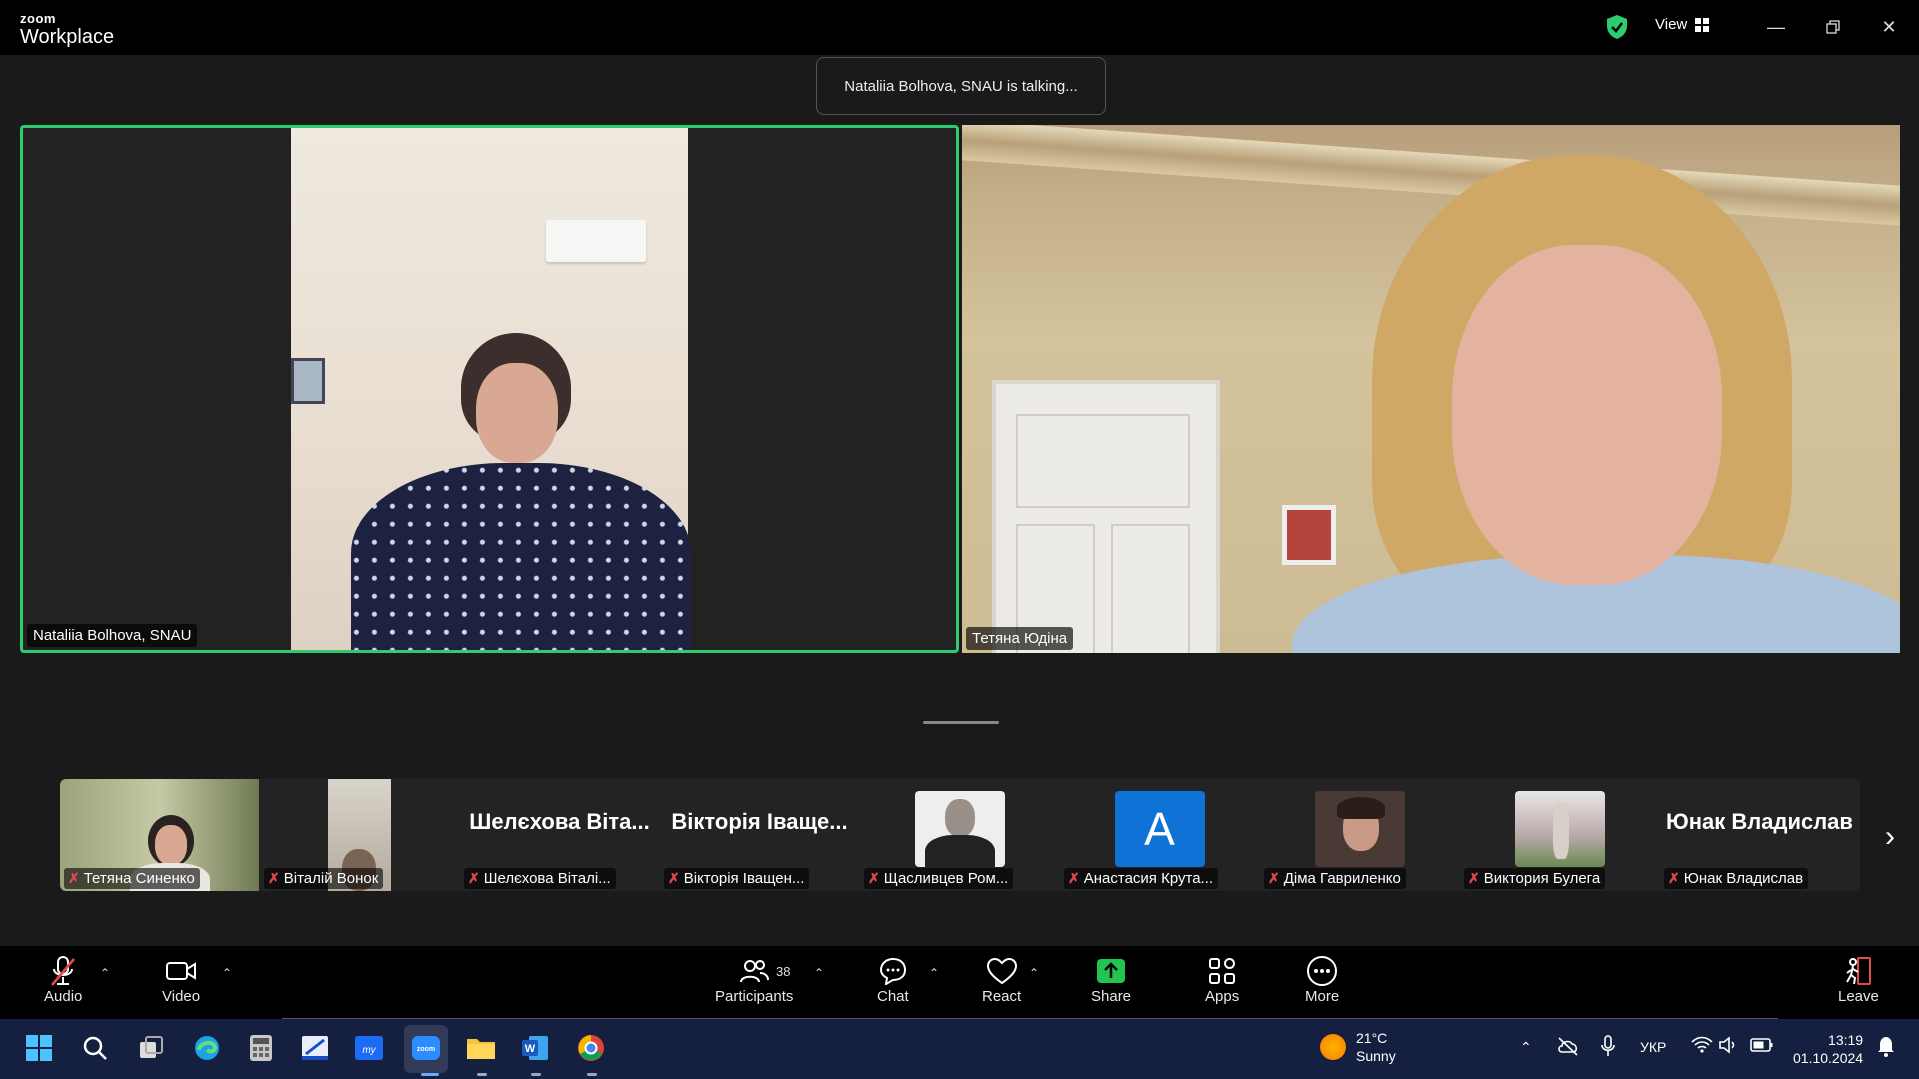 Image resolution: width=1919 pixels, height=1079 pixels. What do you see at coordinates (530, 1049) in the screenshot?
I see `svg-text: W` at bounding box center [530, 1049].